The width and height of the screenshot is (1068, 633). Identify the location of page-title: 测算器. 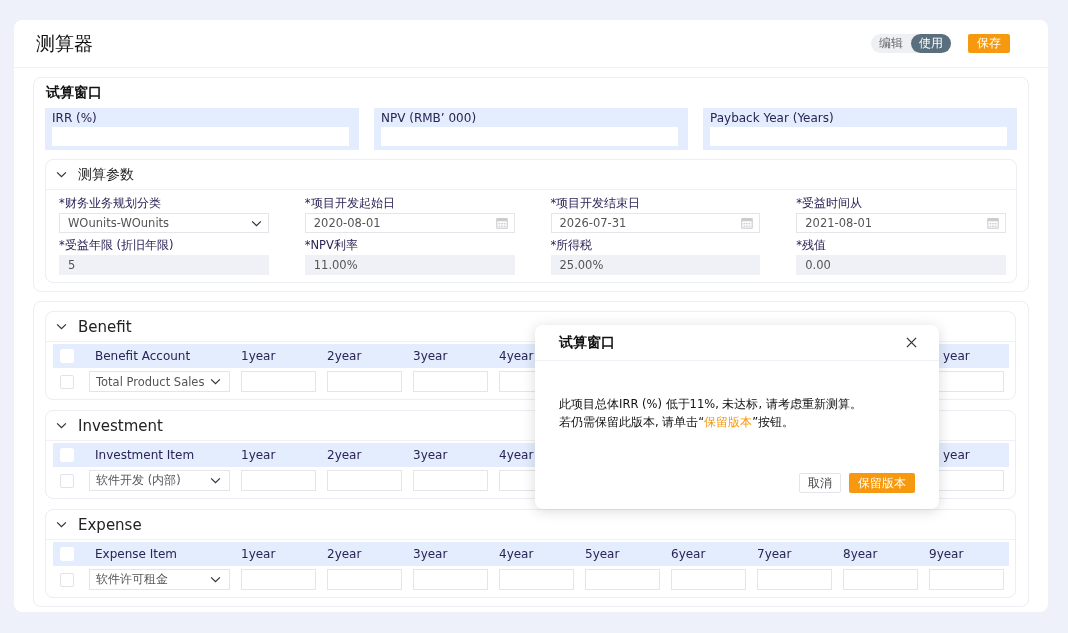
(65, 43).